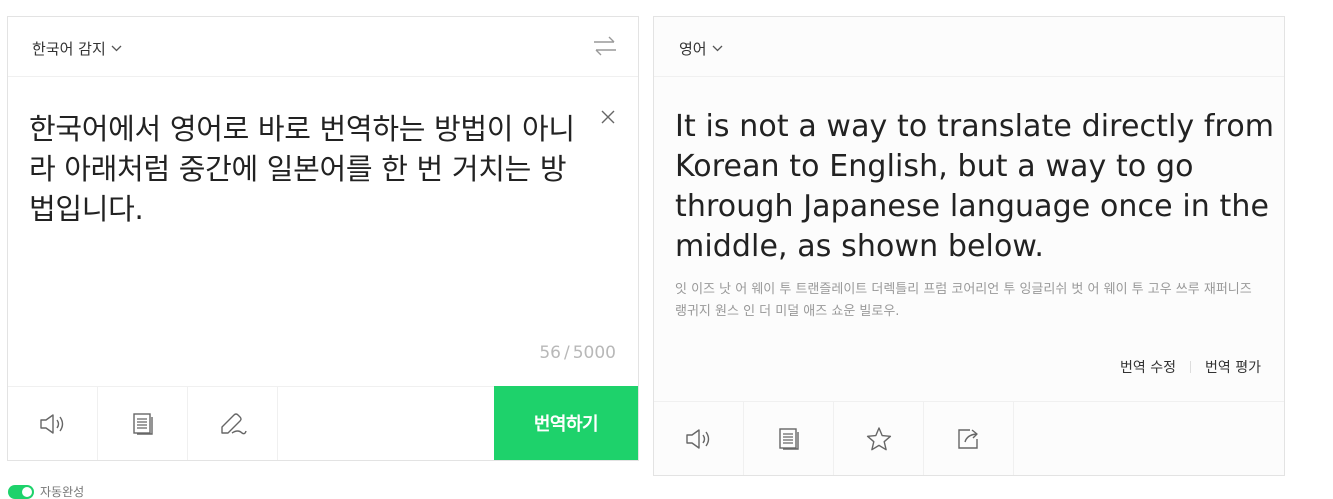 Image resolution: width=1333 pixels, height=499 pixels. I want to click on target-copy-button, so click(789, 438).